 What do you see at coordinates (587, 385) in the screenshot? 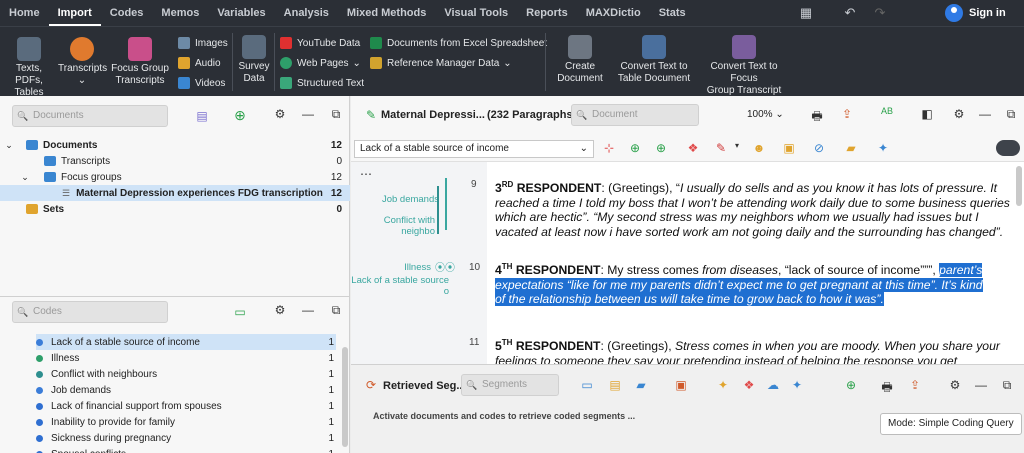
I see `list-view-icon: ▭` at bounding box center [587, 385].